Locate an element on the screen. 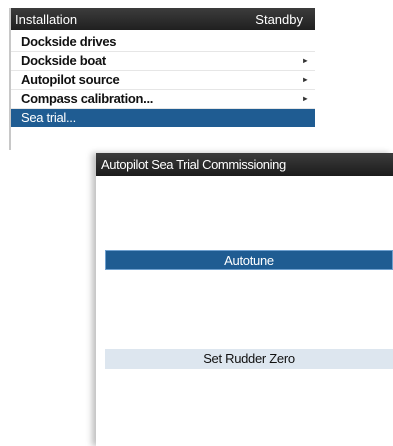 Image resolution: width=393 pixels, height=446 pixels. installation-menu-header: Installation Standby is located at coordinates (163, 19).